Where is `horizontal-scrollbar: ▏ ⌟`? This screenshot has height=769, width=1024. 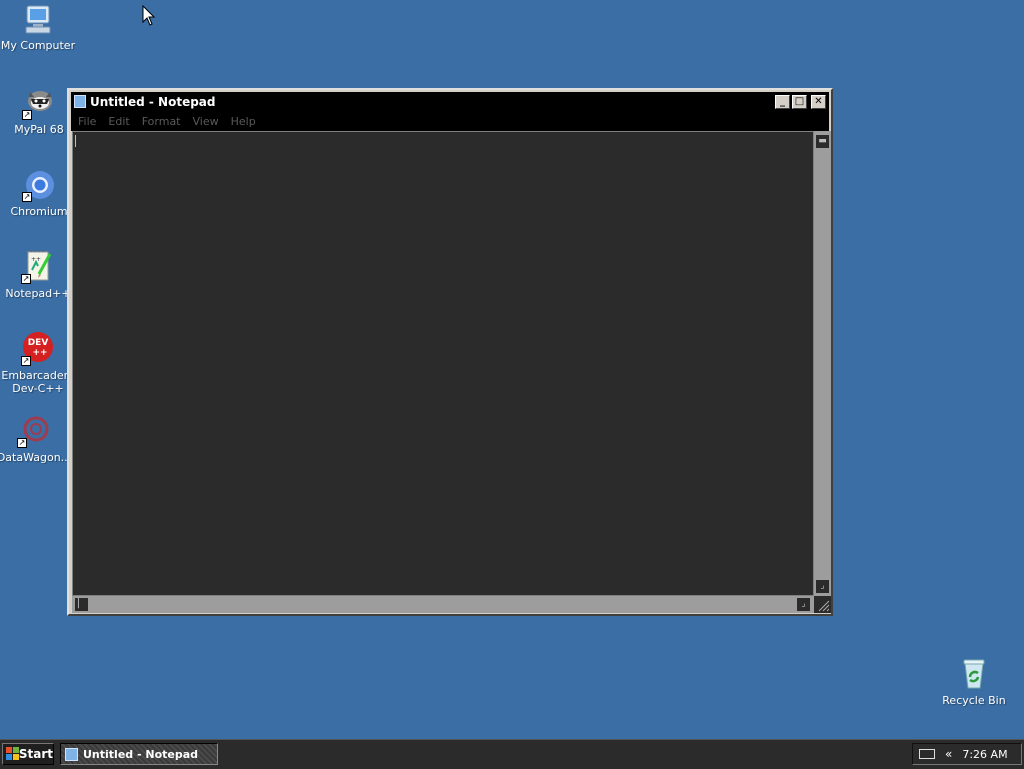 horizontal-scrollbar: ▏ ⌟ is located at coordinates (443, 604).